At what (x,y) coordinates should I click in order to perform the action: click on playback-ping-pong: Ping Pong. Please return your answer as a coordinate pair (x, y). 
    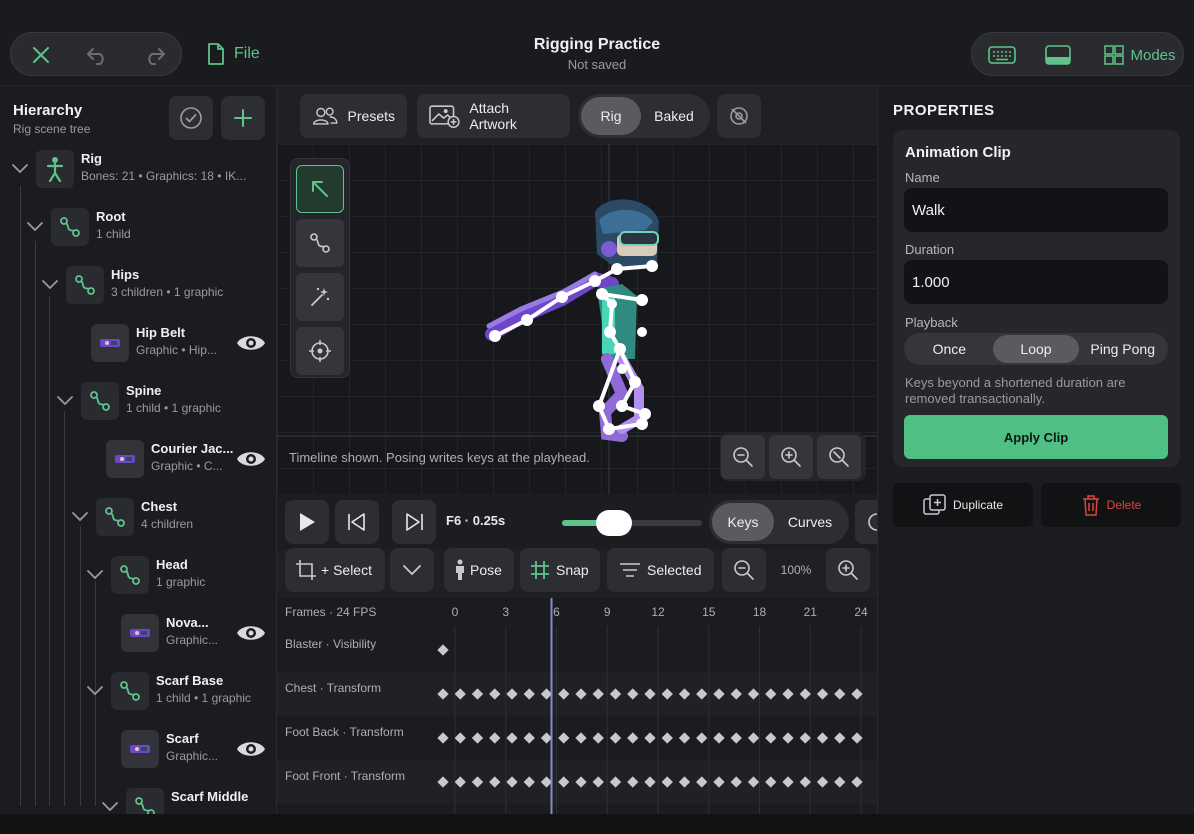
    Looking at the image, I should click on (1122, 349).